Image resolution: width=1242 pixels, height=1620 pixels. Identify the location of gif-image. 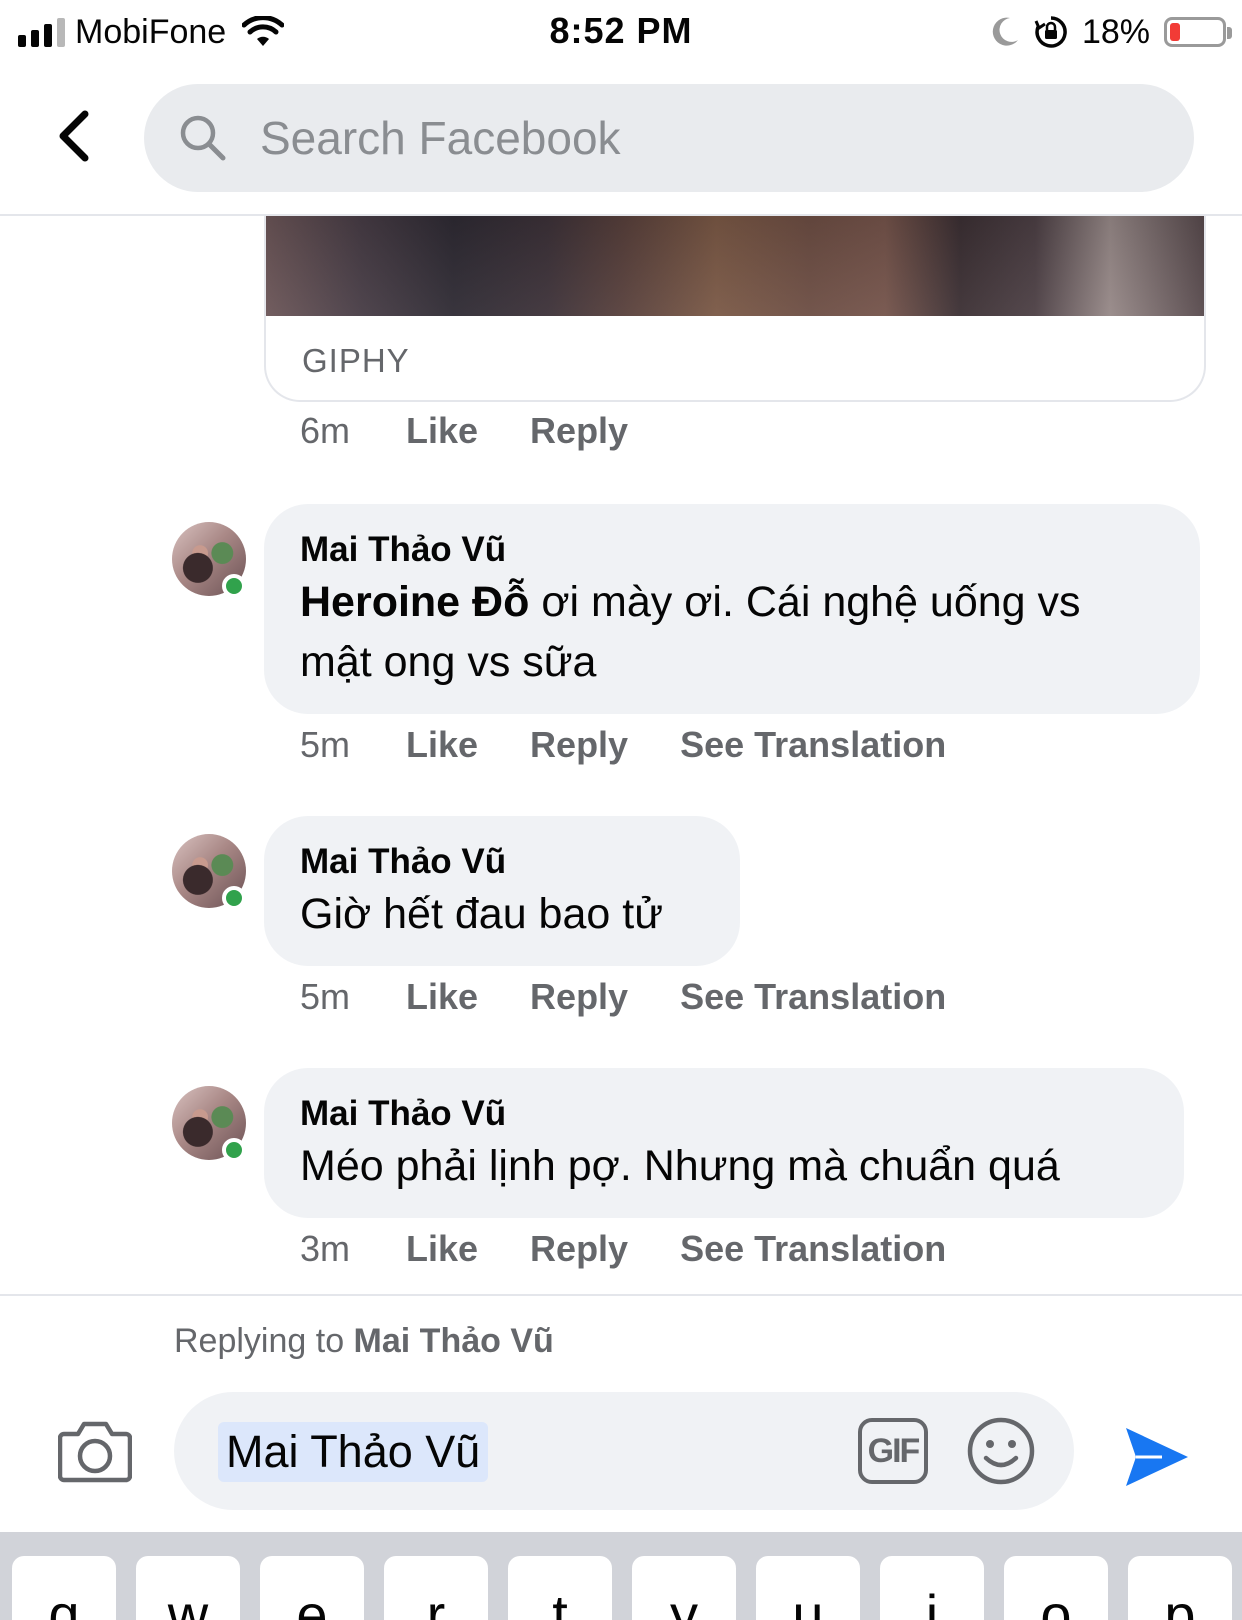
(735, 266).